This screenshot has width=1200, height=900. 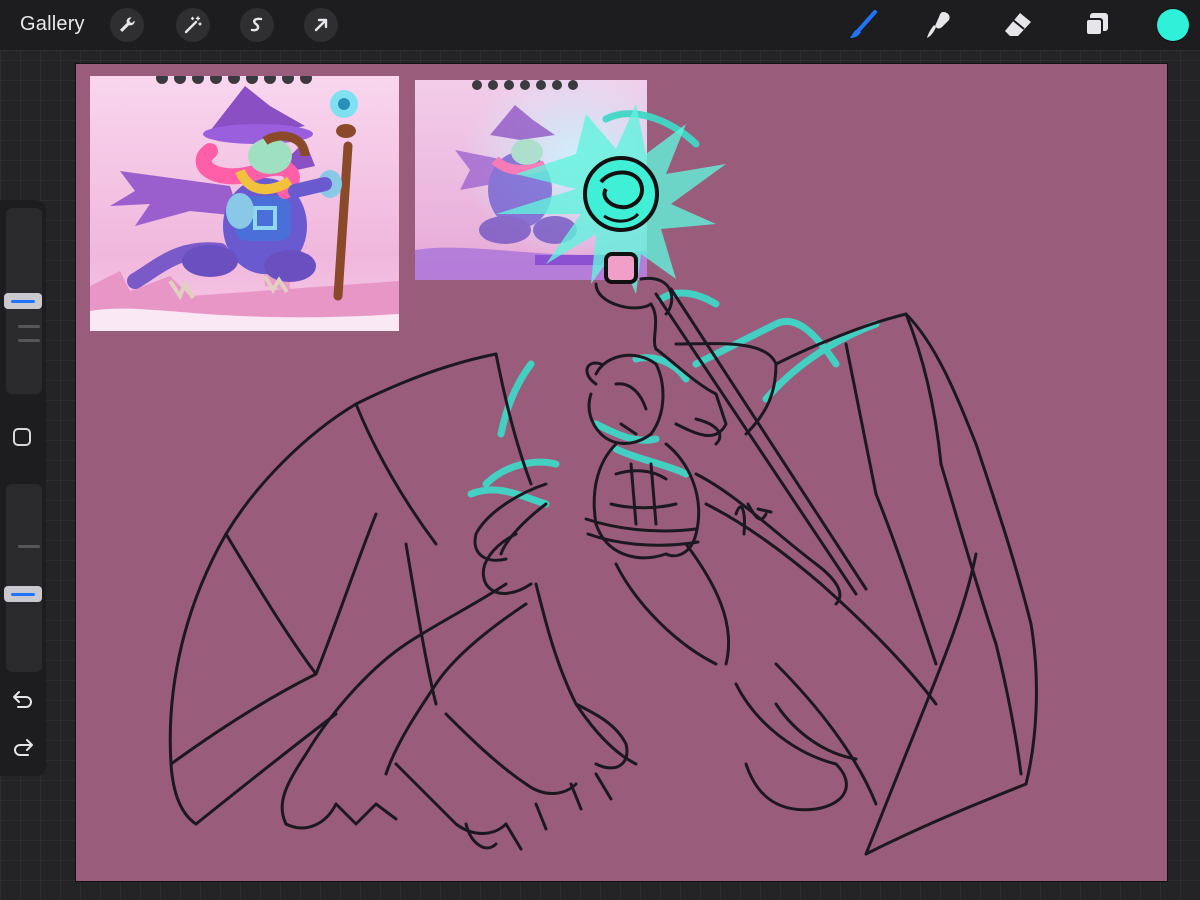 What do you see at coordinates (1173, 25) in the screenshot?
I see `color-picker-button` at bounding box center [1173, 25].